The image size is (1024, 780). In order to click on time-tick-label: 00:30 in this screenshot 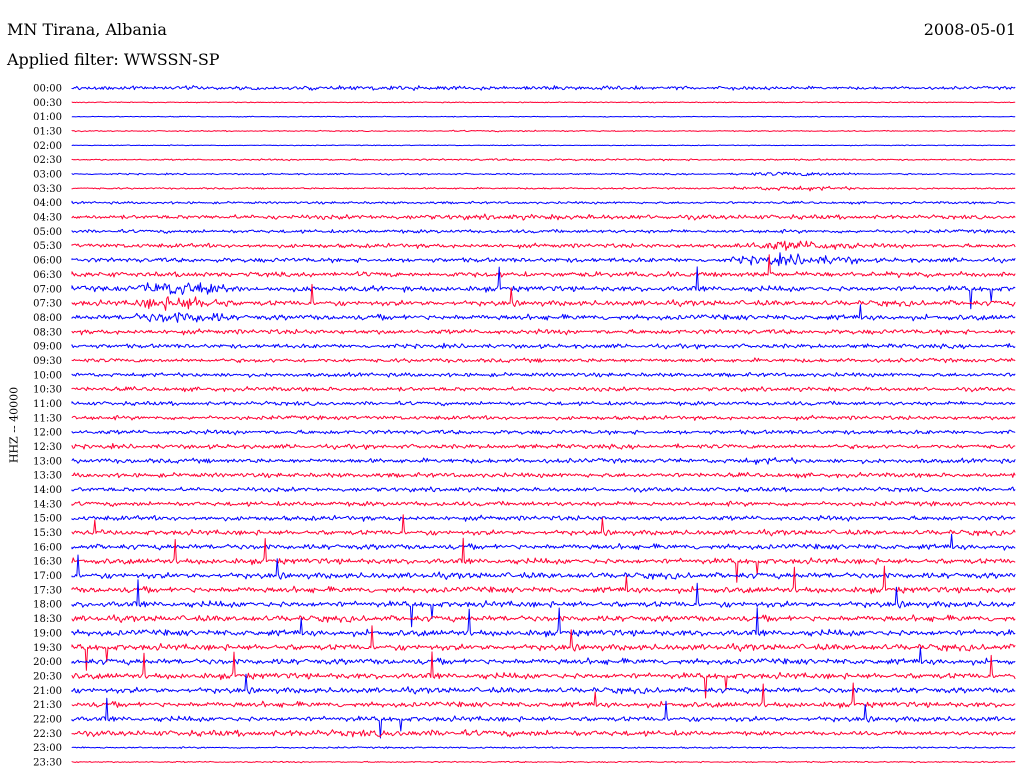, I will do `click(47, 103)`.